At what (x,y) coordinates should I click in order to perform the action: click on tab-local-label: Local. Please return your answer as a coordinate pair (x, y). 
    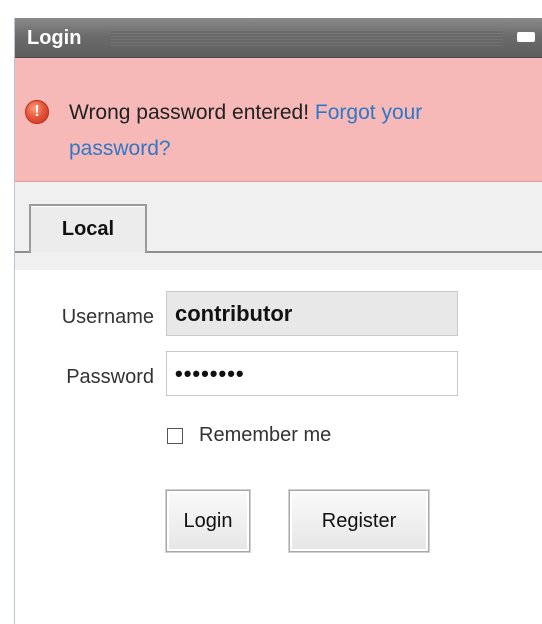
    Looking at the image, I should click on (88, 229).